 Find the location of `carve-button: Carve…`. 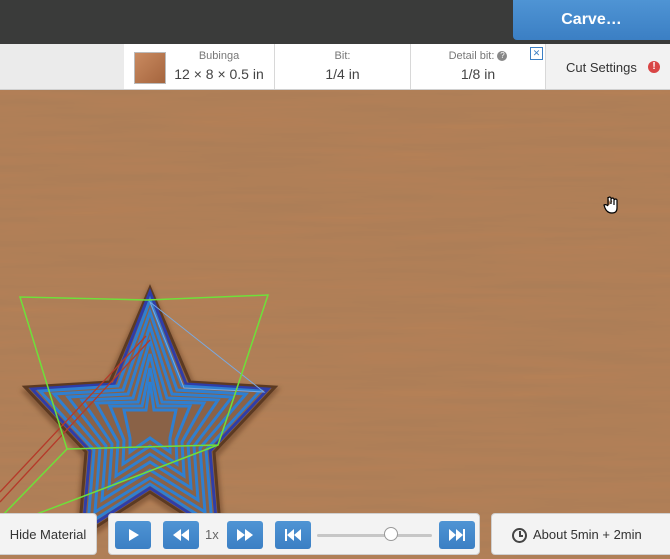

carve-button: Carve… is located at coordinates (591, 20).